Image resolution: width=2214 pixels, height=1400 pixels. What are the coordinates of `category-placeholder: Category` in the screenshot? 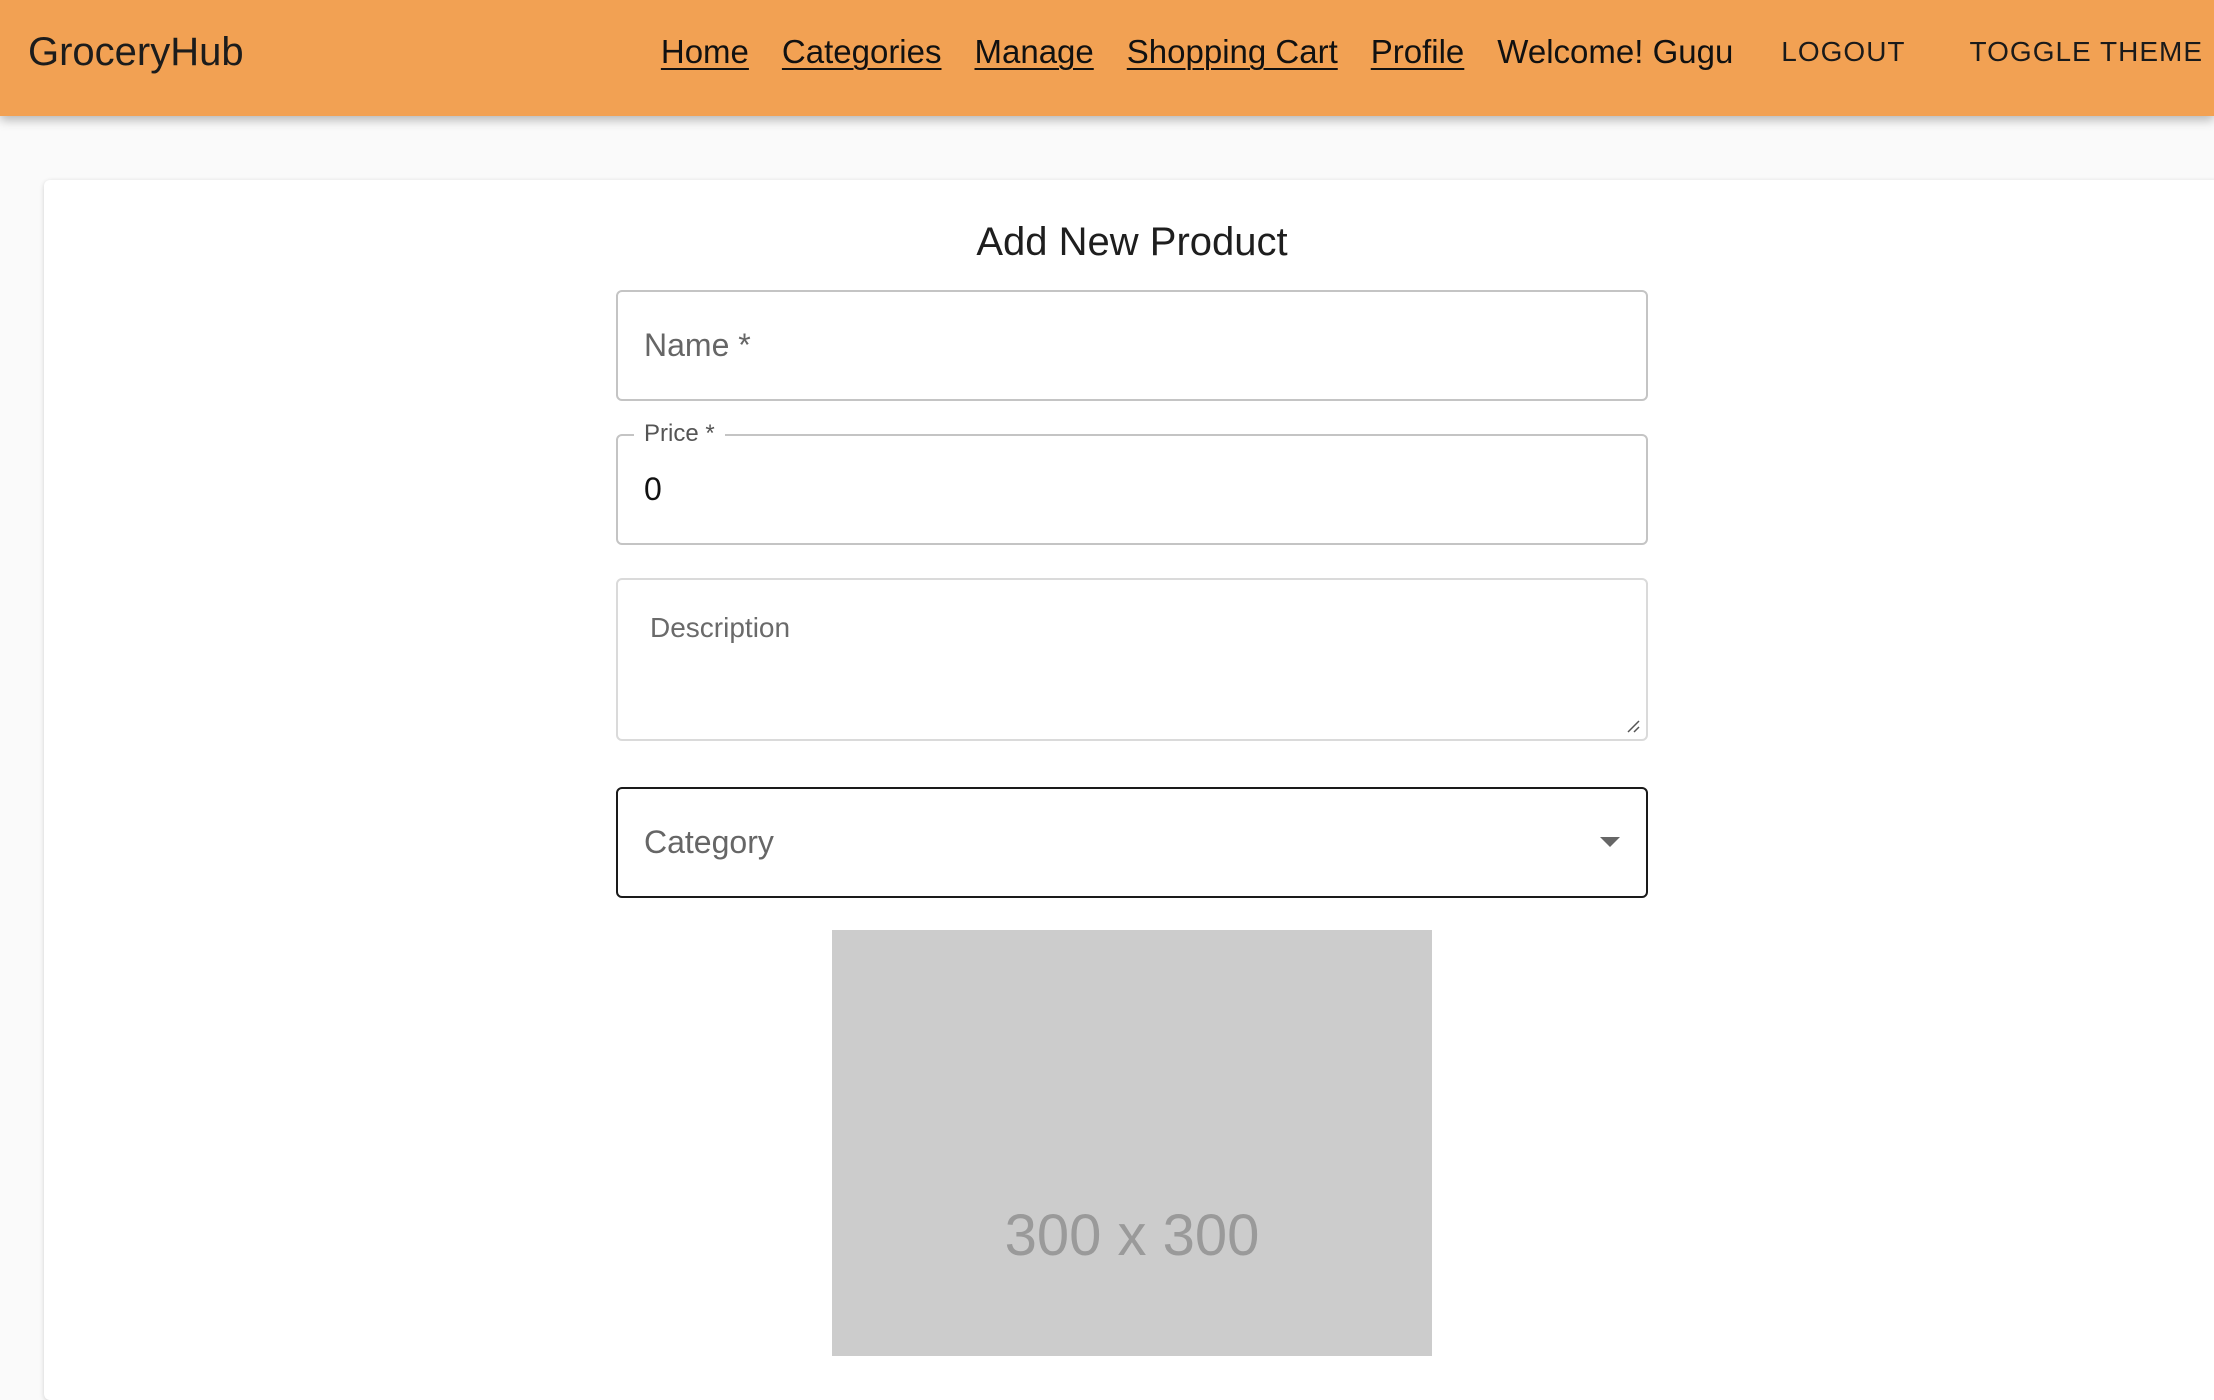 It's located at (709, 842).